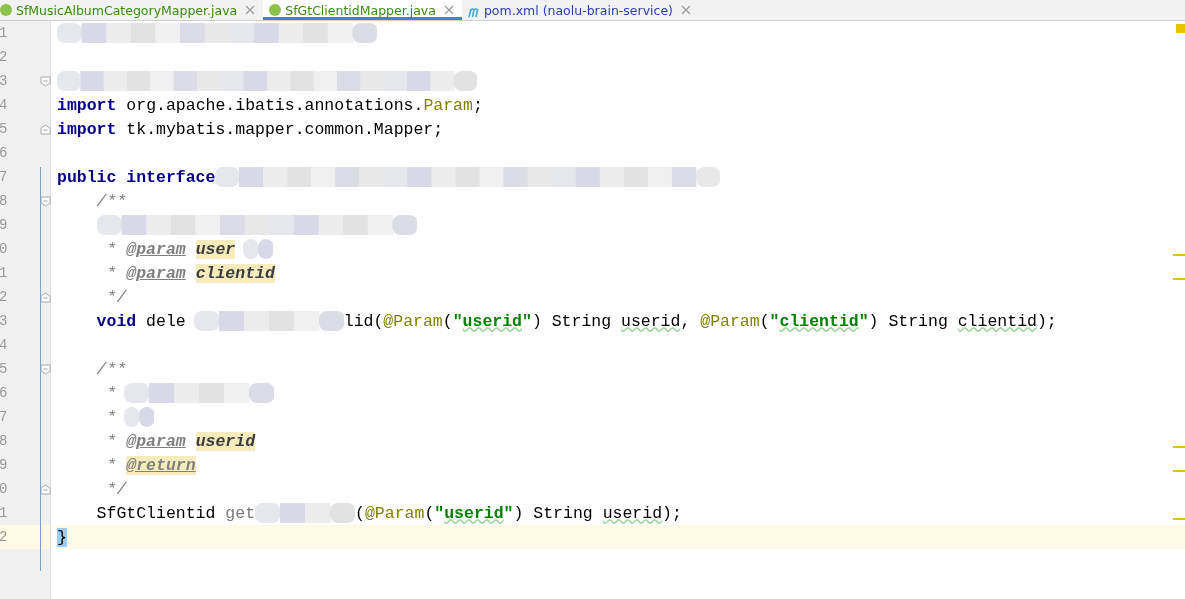 This screenshot has height=599, width=1185. What do you see at coordinates (686, 321) in the screenshot?
I see `code-text: ,` at bounding box center [686, 321].